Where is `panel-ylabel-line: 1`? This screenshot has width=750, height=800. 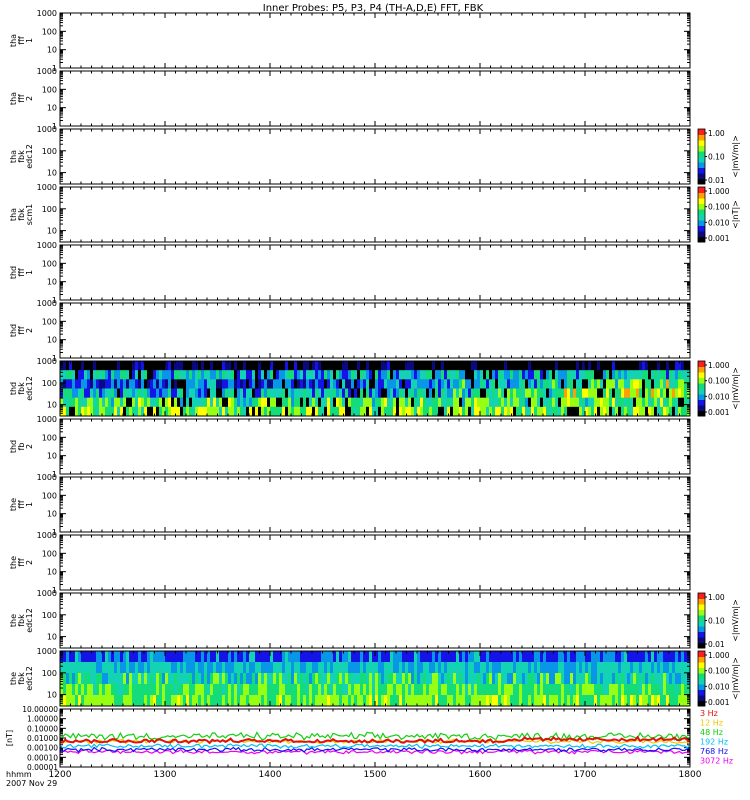 panel-ylabel-line: 1 is located at coordinates (29, 40).